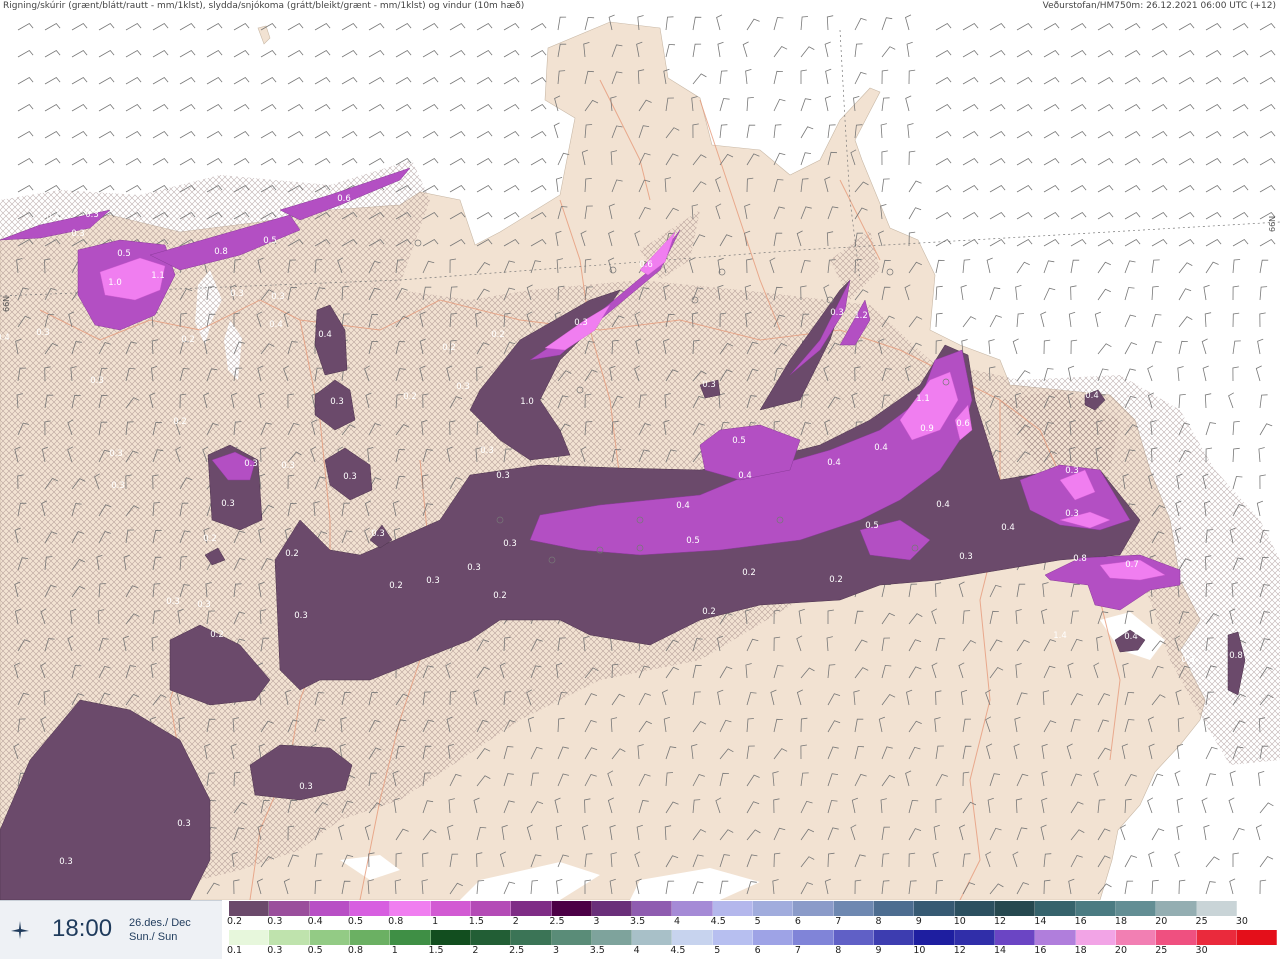  Describe the element at coordinates (878, 921) in the screenshot. I see `scale-tick-label: 8` at that location.